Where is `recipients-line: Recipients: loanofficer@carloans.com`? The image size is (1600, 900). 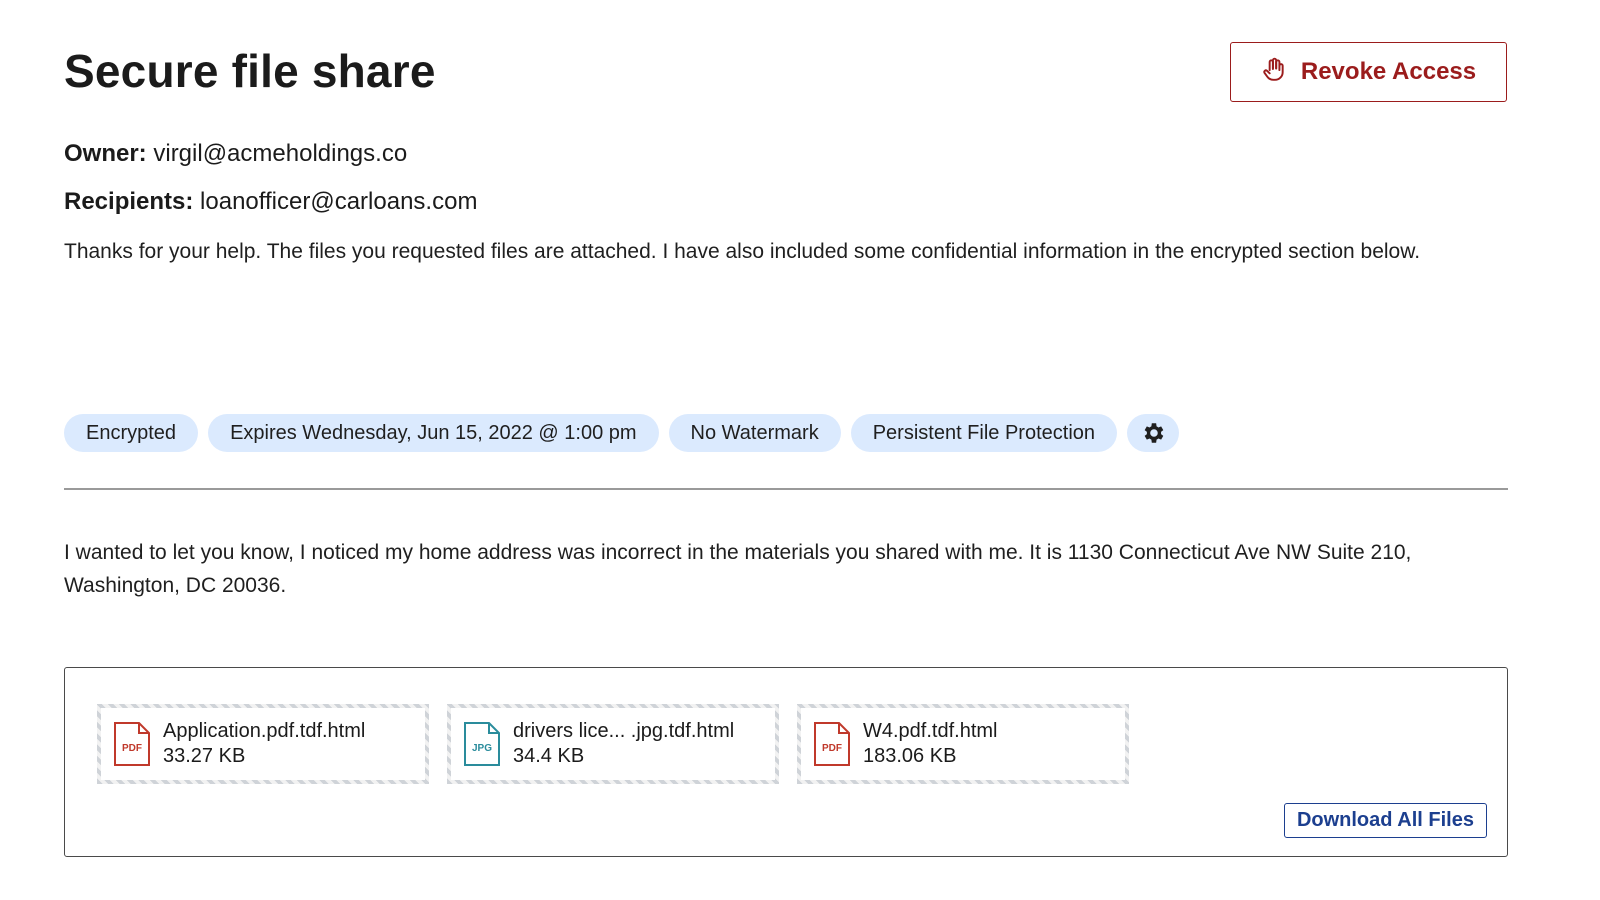
recipients-line: Recipients: loanofficer@carloans.com is located at coordinates (270, 202).